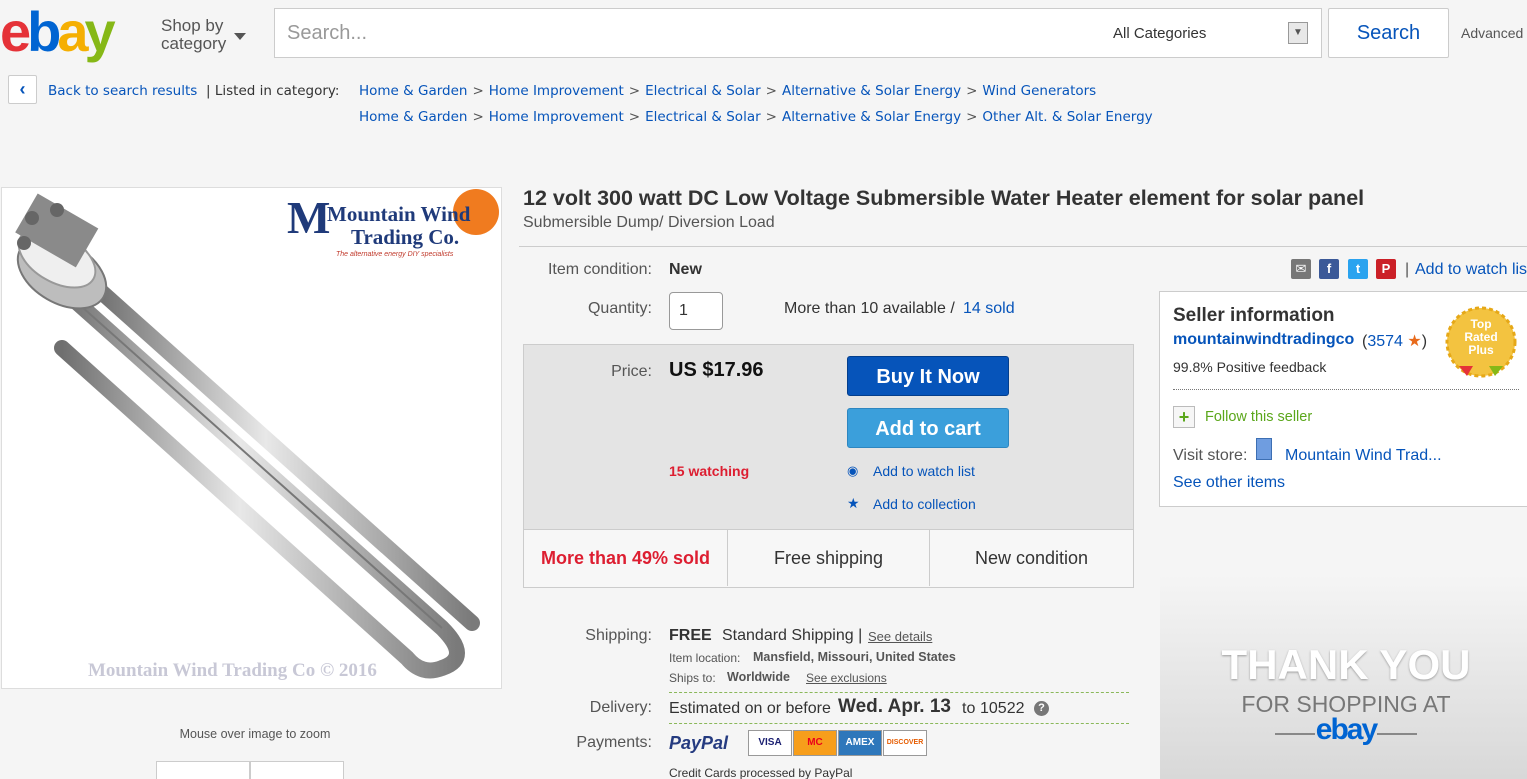  What do you see at coordinates (1471, 270) in the screenshot?
I see `add-to-watch-list-link: Add to watch lis` at bounding box center [1471, 270].